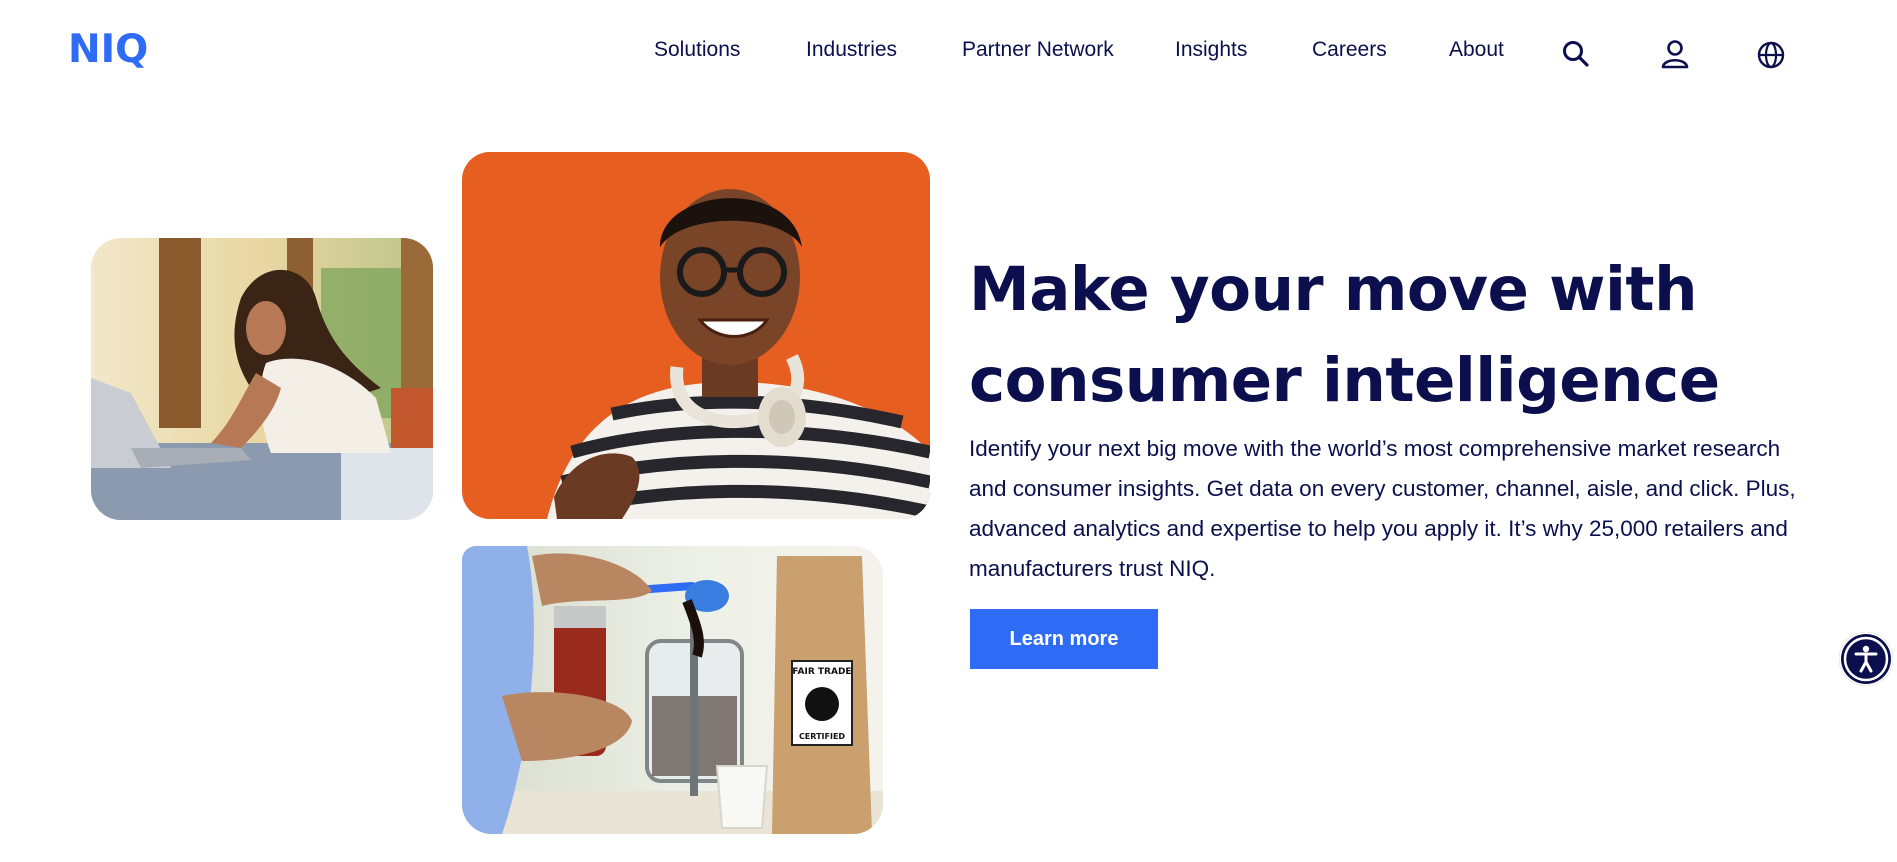  I want to click on learn-more-button: Learn more, so click(1064, 639).